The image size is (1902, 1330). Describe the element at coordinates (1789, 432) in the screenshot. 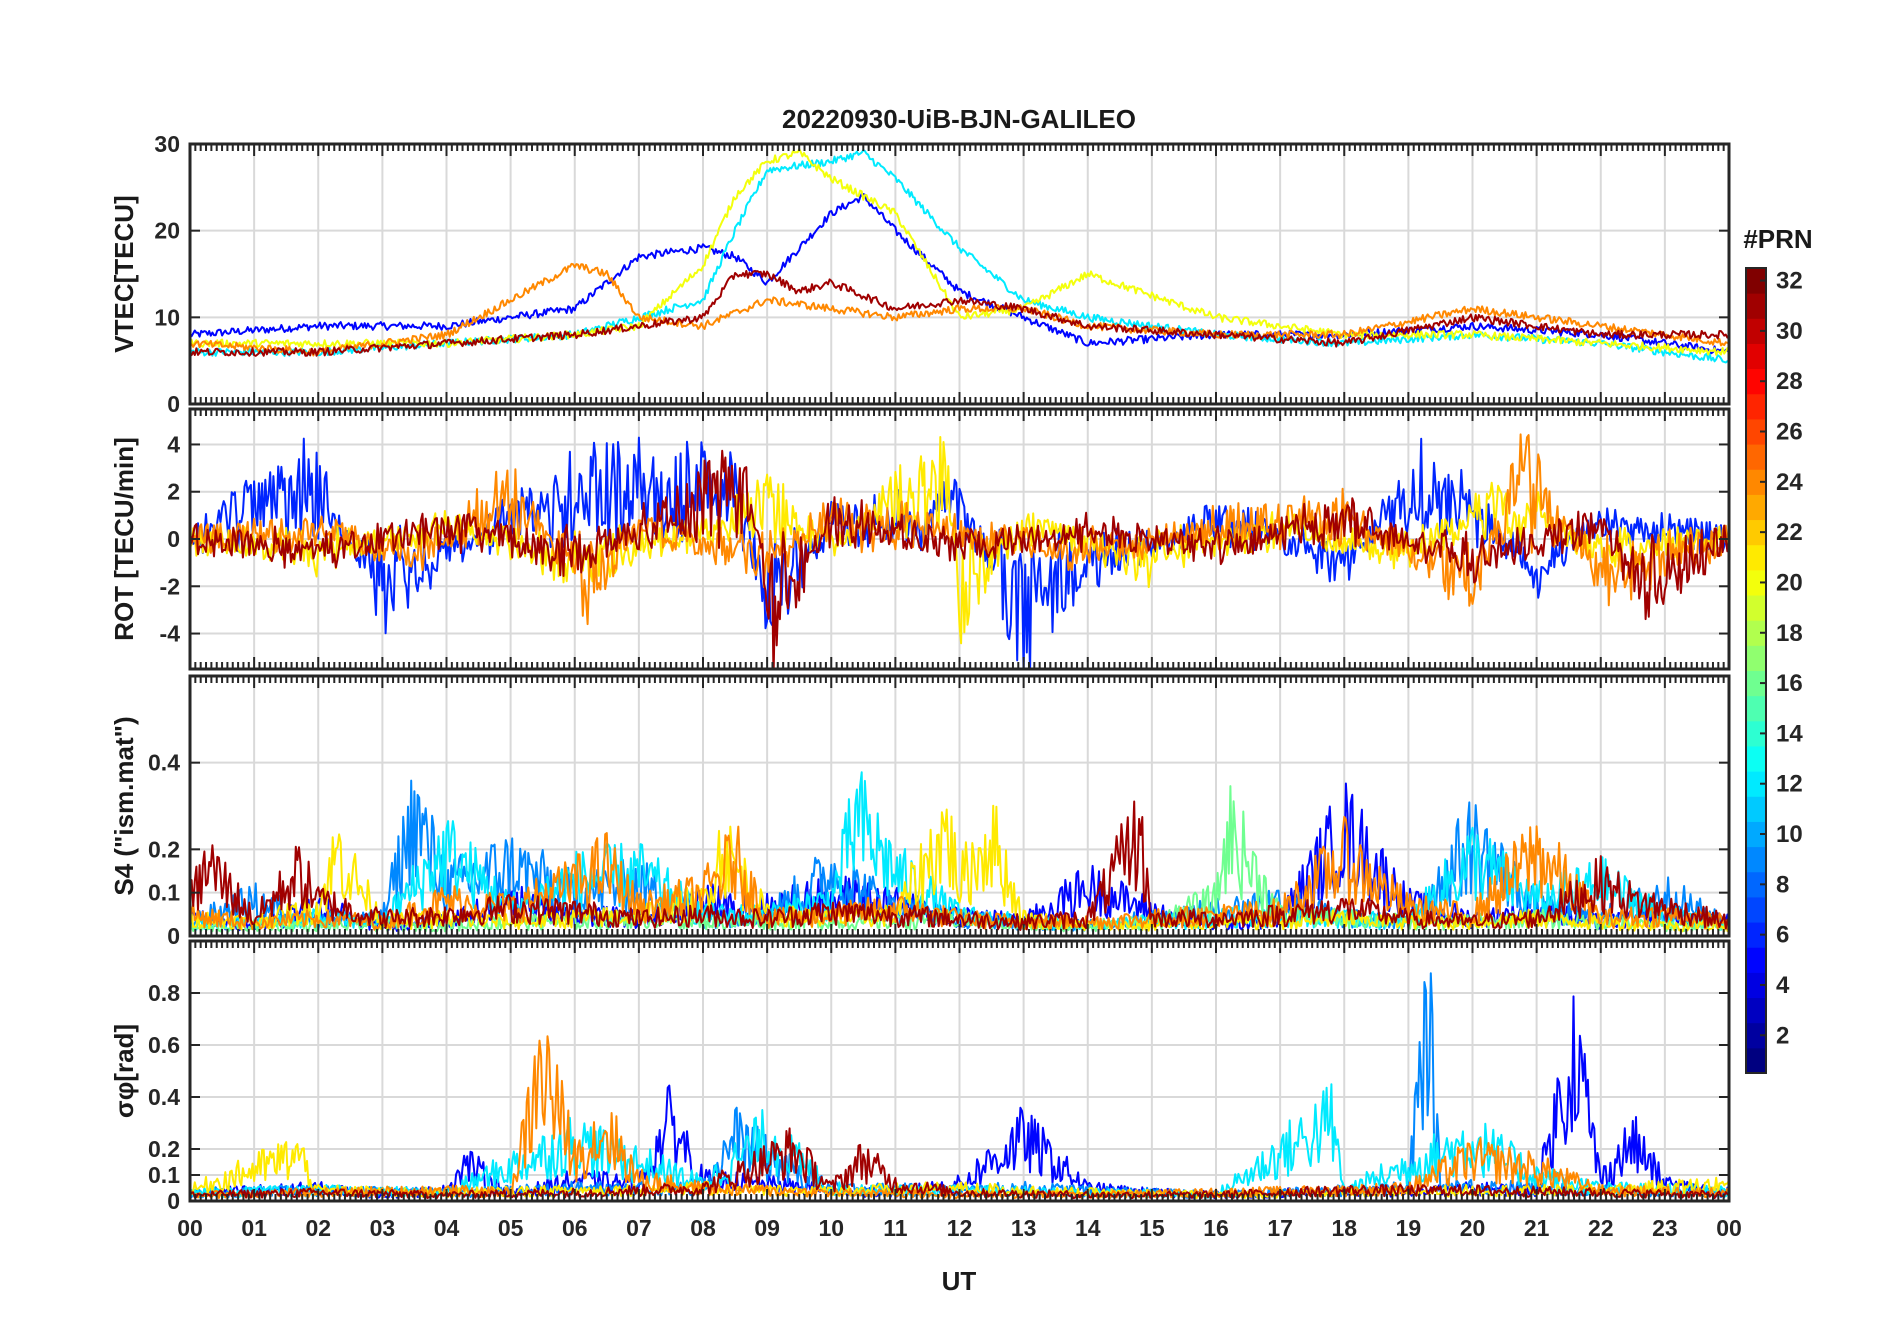

I see `colorbar-tick-label: 26` at that location.